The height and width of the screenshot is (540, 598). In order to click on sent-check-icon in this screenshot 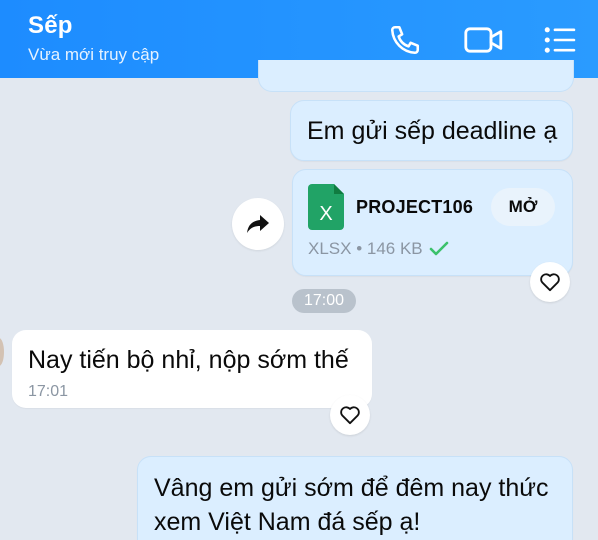, I will do `click(438, 248)`.